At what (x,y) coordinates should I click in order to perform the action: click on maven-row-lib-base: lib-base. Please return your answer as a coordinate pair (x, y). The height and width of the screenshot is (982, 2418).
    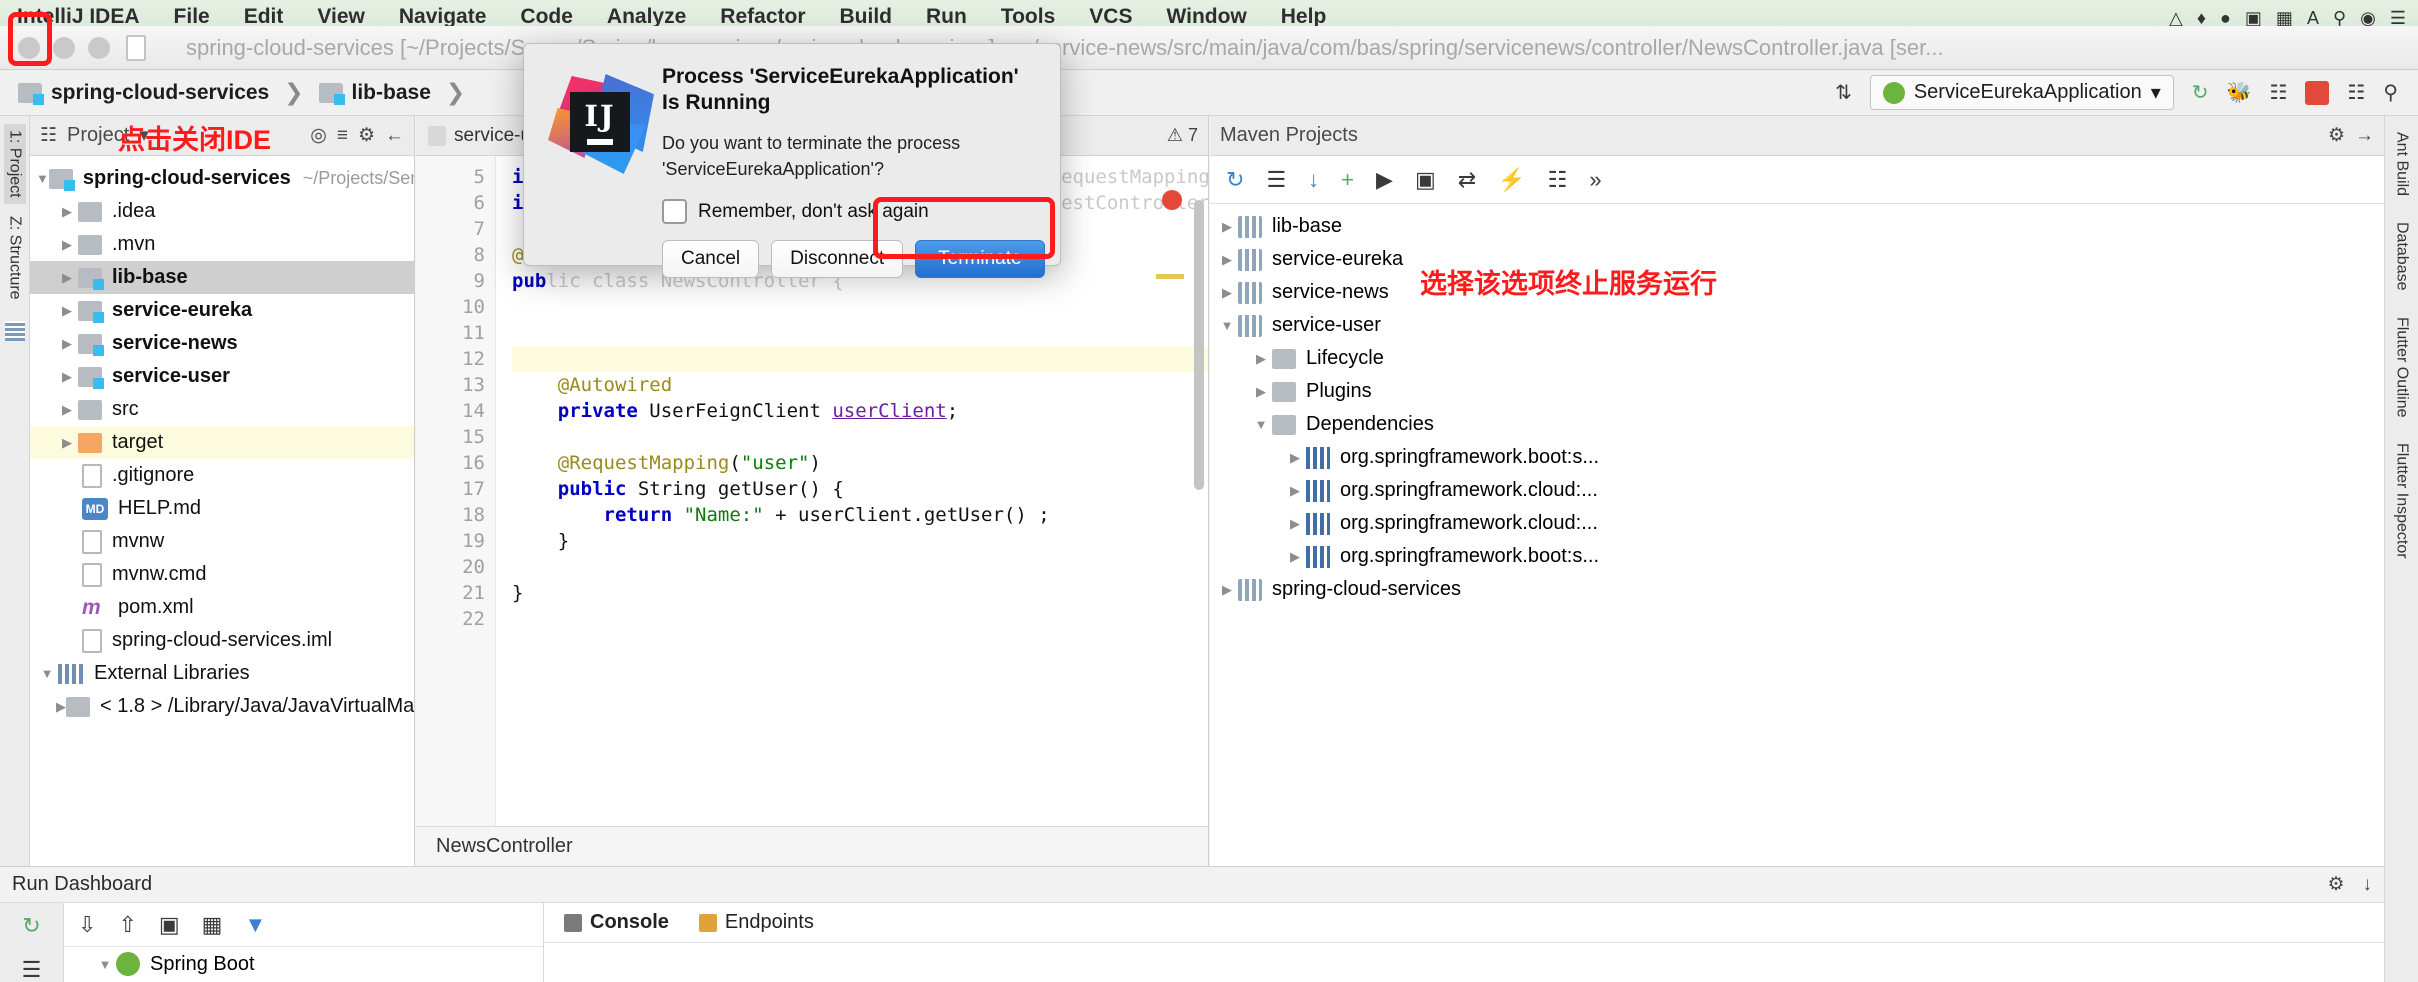
    Looking at the image, I should click on (1797, 226).